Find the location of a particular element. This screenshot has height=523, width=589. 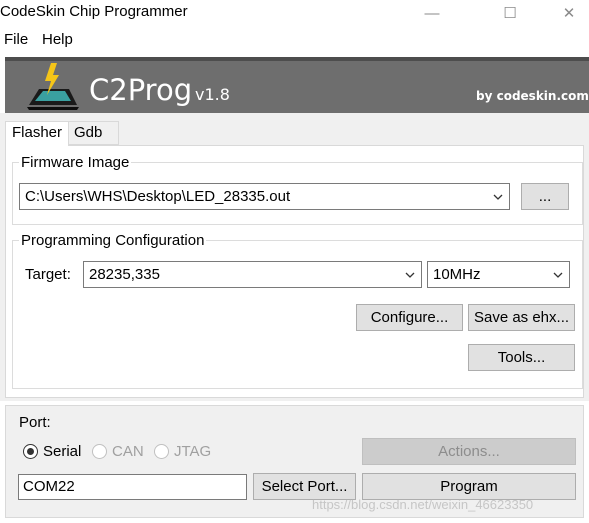

tab-gdb: Gdb is located at coordinates (93, 133).